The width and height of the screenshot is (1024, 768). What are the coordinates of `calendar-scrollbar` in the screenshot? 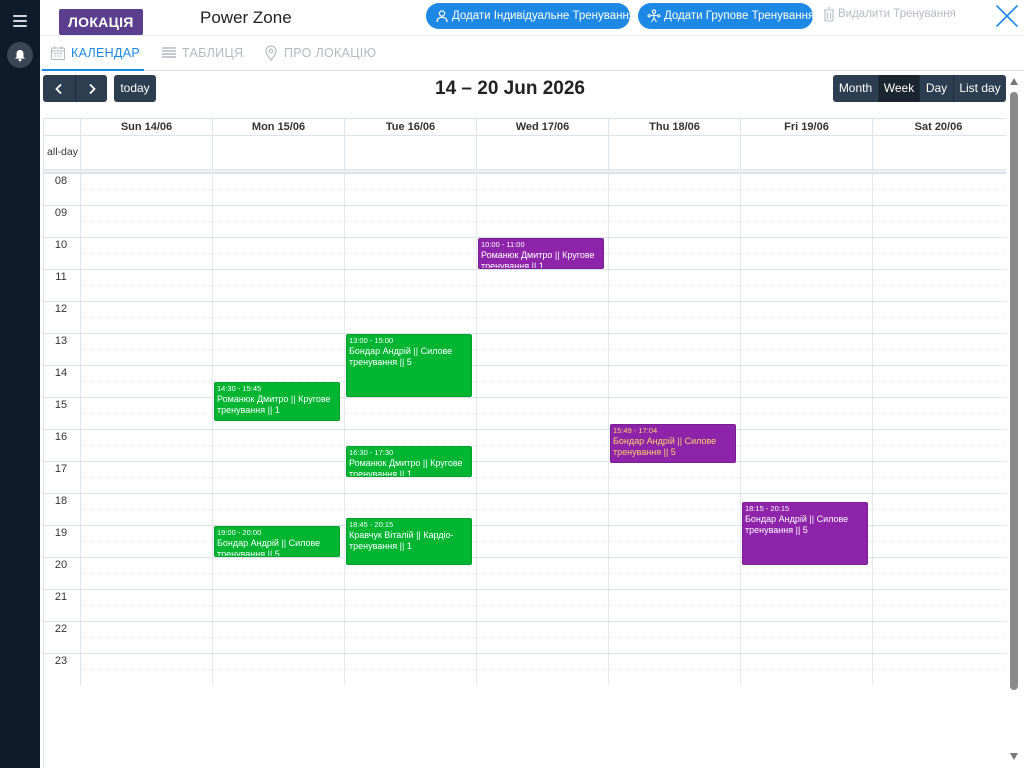 It's located at (1014, 423).